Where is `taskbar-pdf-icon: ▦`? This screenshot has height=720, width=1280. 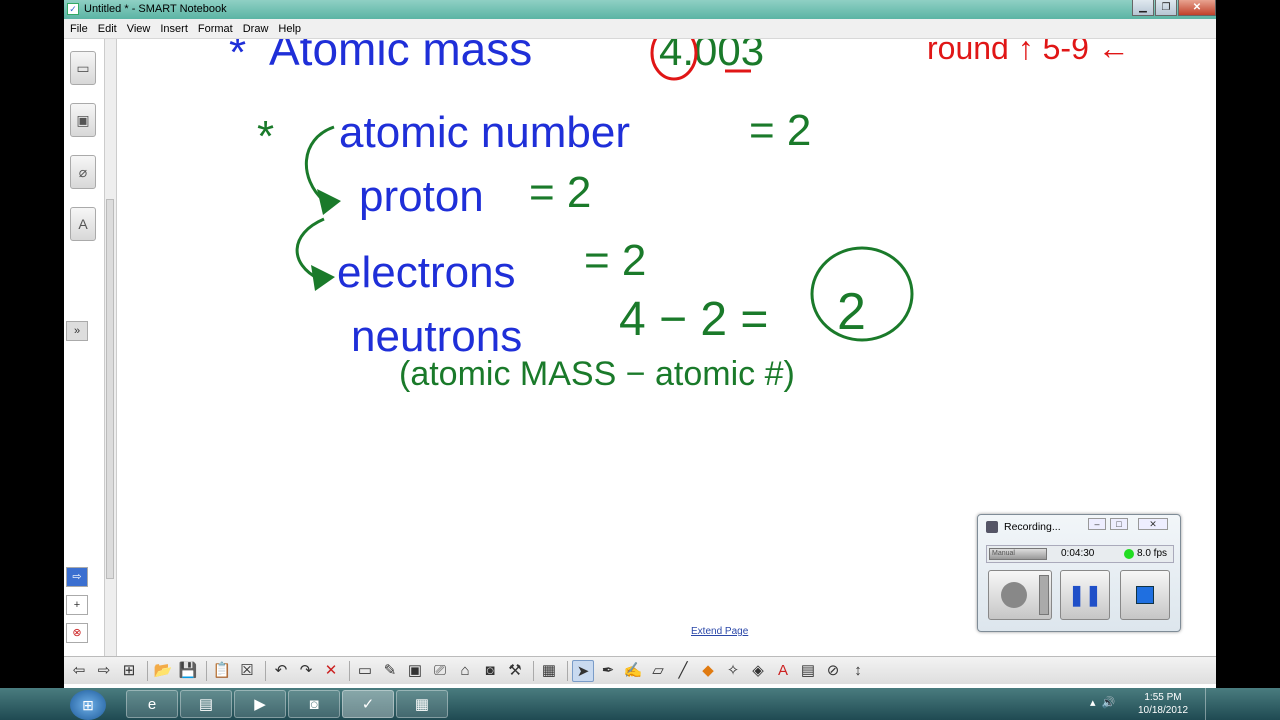
taskbar-pdf-icon: ▦ is located at coordinates (422, 704).